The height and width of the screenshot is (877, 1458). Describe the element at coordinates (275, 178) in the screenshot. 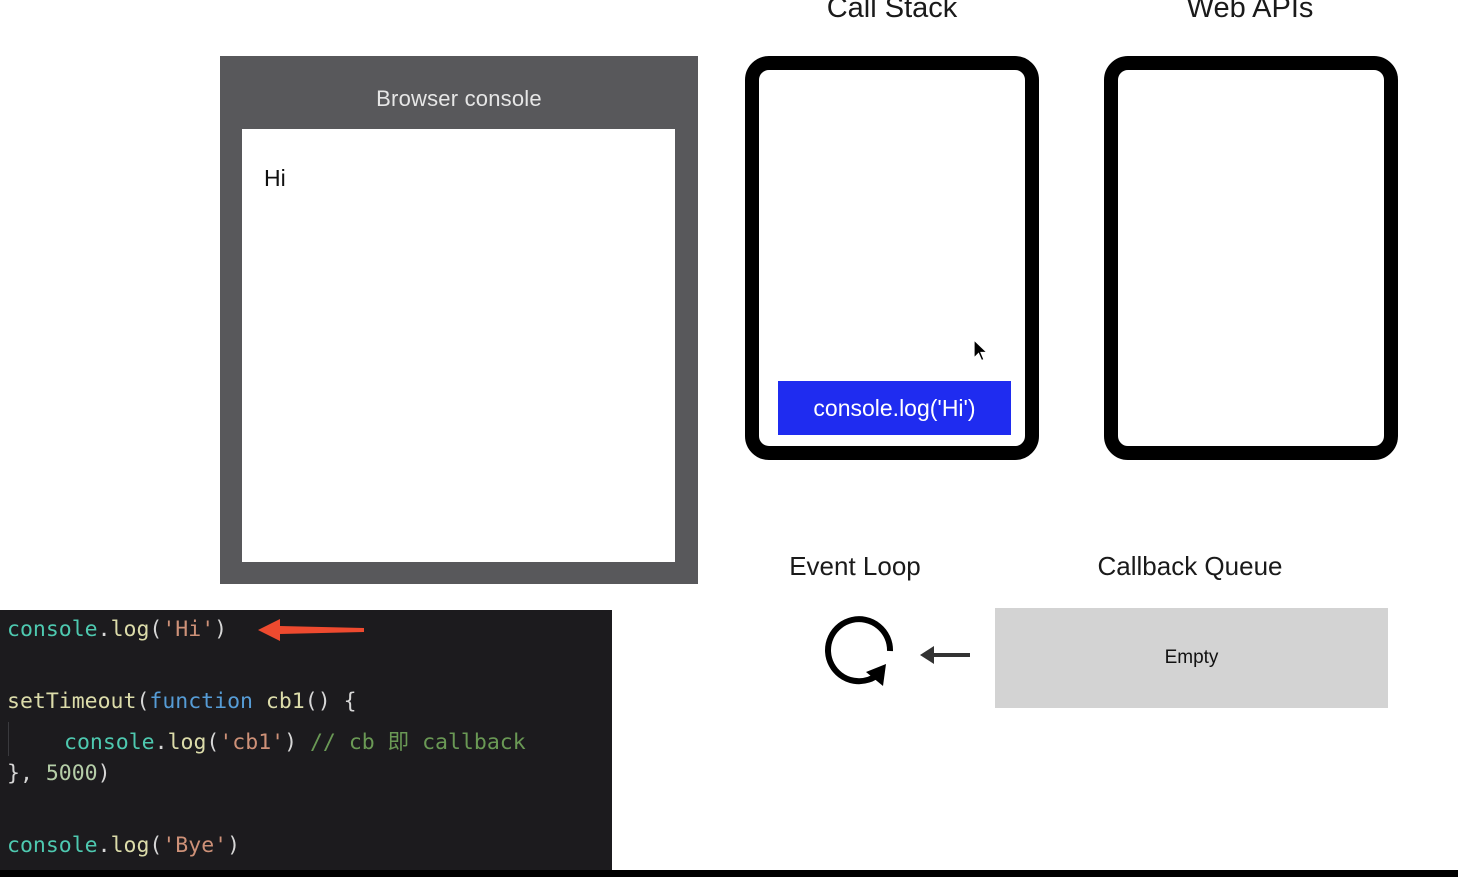

I see `console-output-line: Hi` at that location.